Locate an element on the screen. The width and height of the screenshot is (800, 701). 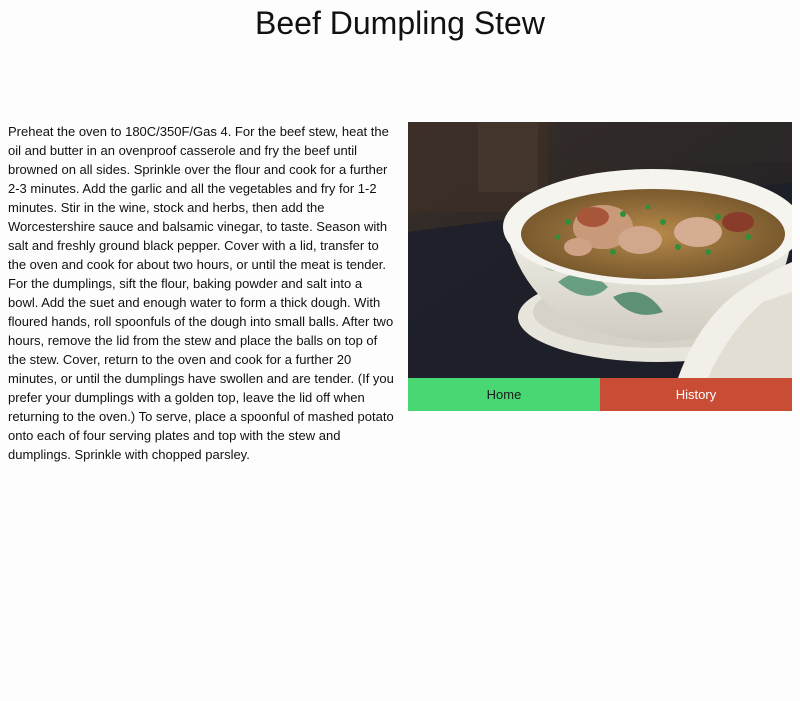
history-button: History is located at coordinates (696, 394).